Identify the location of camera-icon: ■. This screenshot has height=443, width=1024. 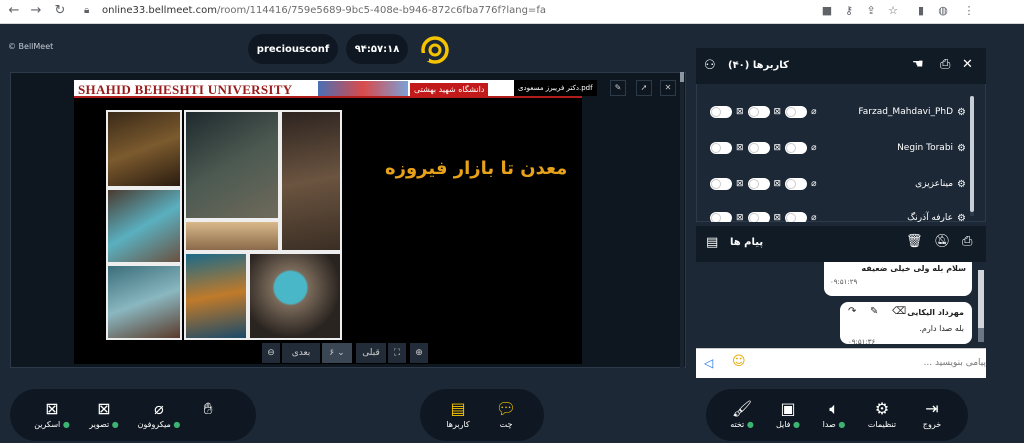
(827, 10).